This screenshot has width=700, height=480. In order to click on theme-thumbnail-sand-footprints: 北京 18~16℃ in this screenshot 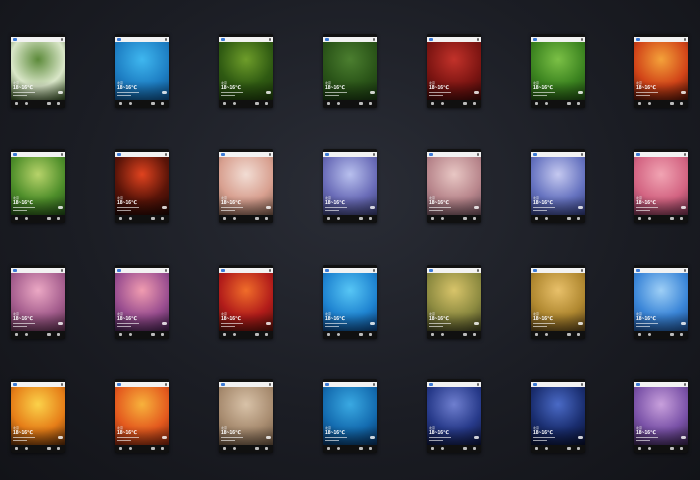, I will do `click(246, 416)`.